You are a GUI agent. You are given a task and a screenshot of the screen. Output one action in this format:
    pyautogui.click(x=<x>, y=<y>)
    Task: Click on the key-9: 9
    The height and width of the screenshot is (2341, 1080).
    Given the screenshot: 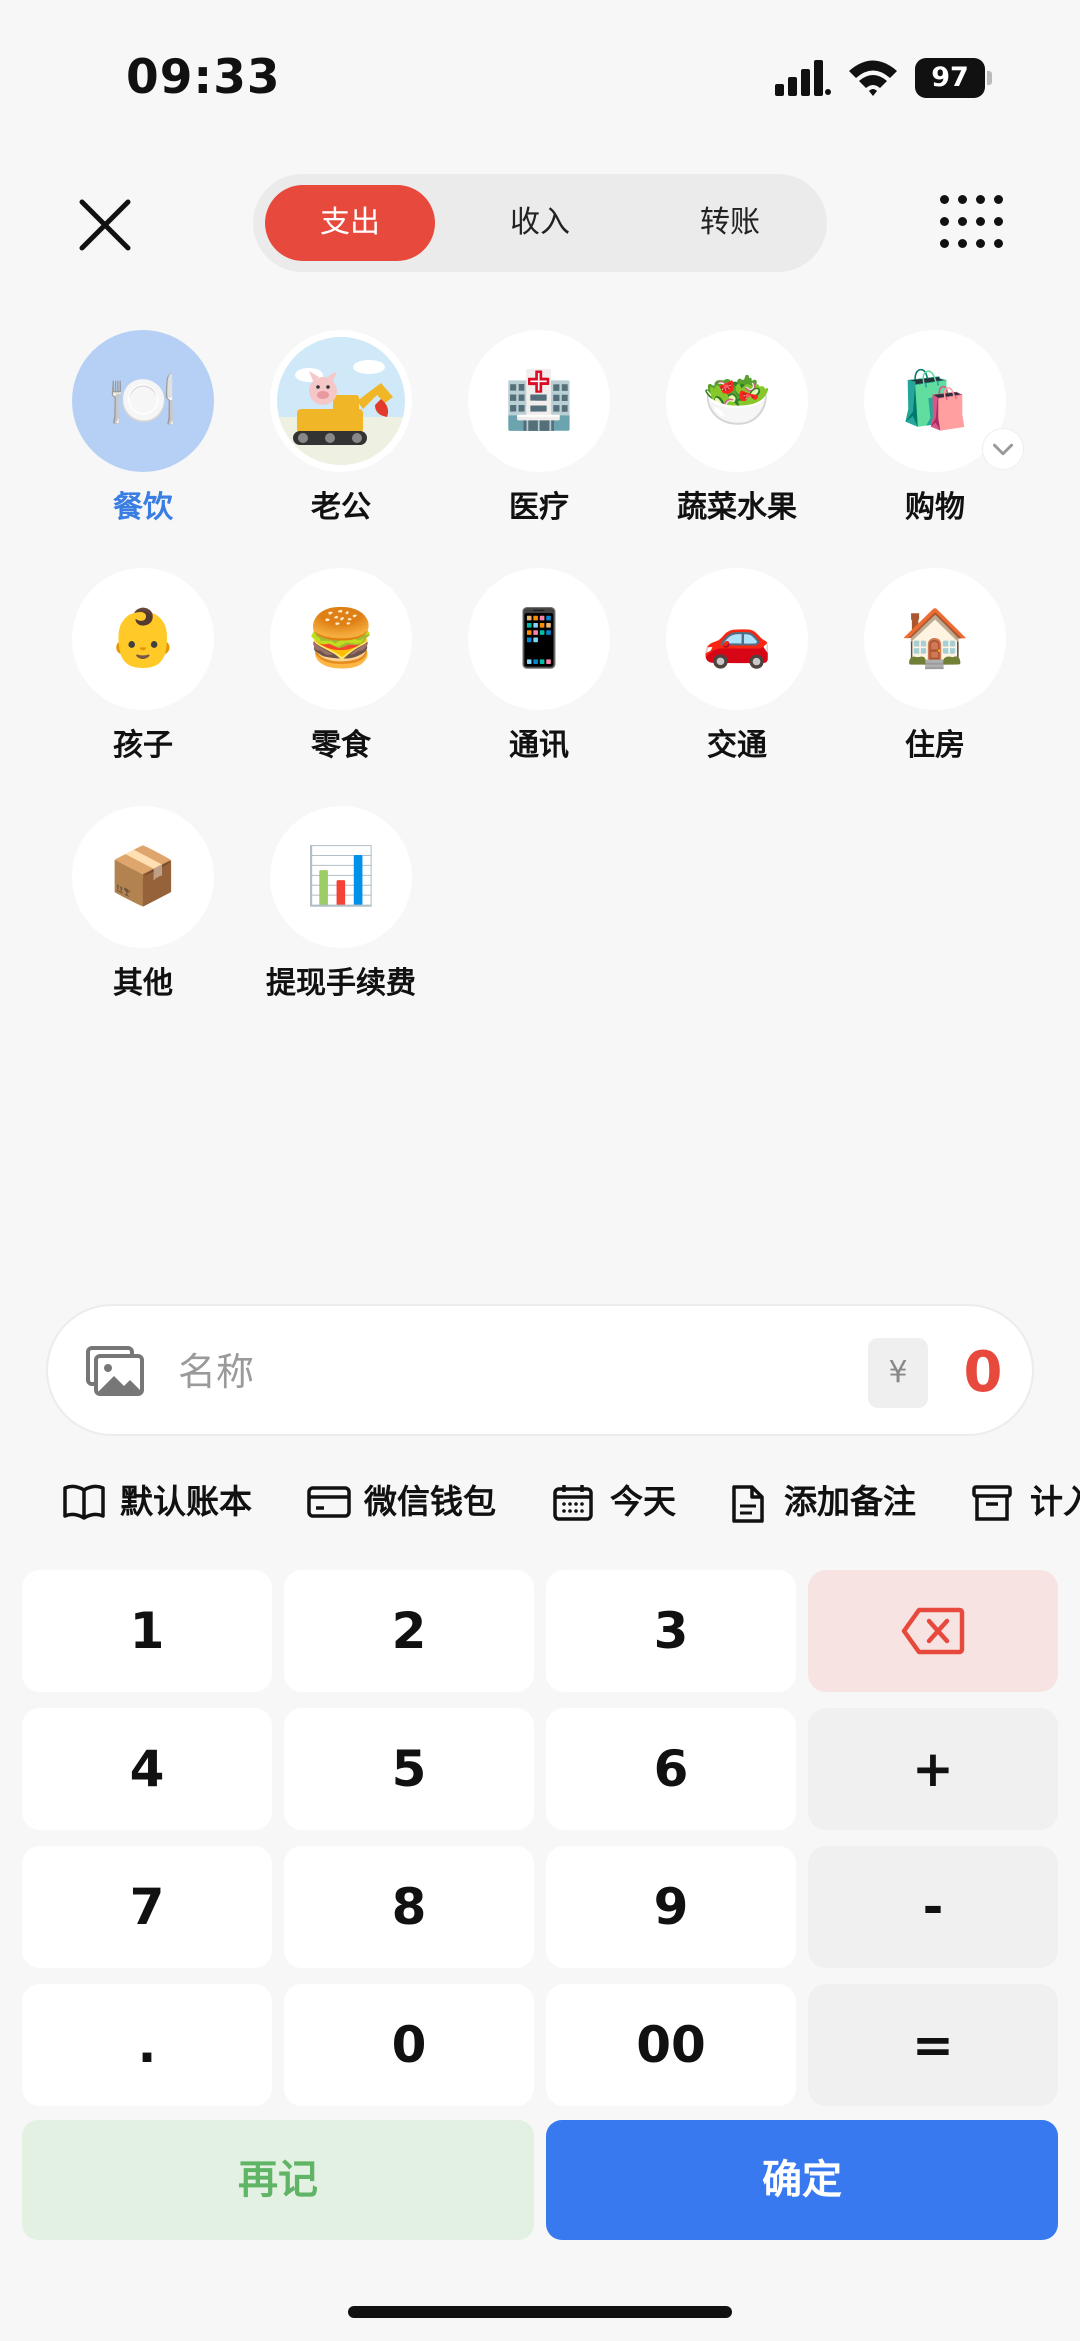 What is the action you would take?
    pyautogui.click(x=671, y=1907)
    